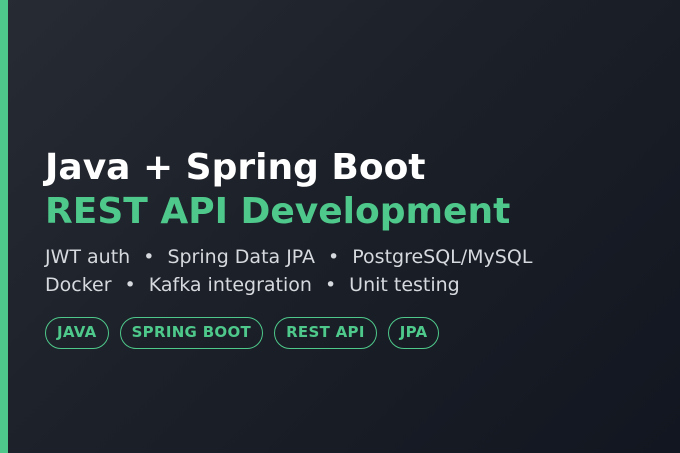 This screenshot has width=680, height=453. Describe the element at coordinates (77, 333) in the screenshot. I see `tag-java: JAVA` at that location.